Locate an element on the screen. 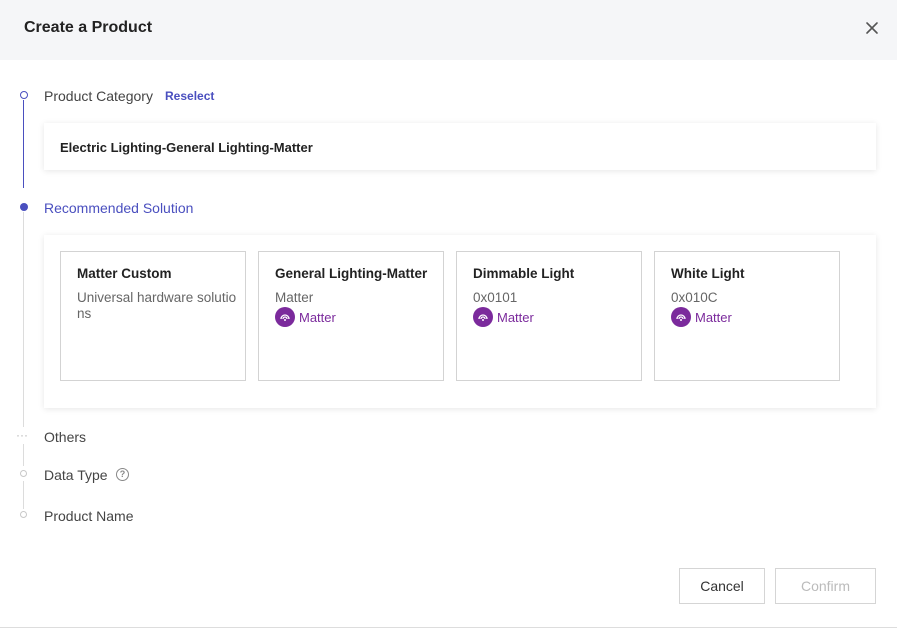  step-label-solution: Recommended Solution is located at coordinates (119, 208).